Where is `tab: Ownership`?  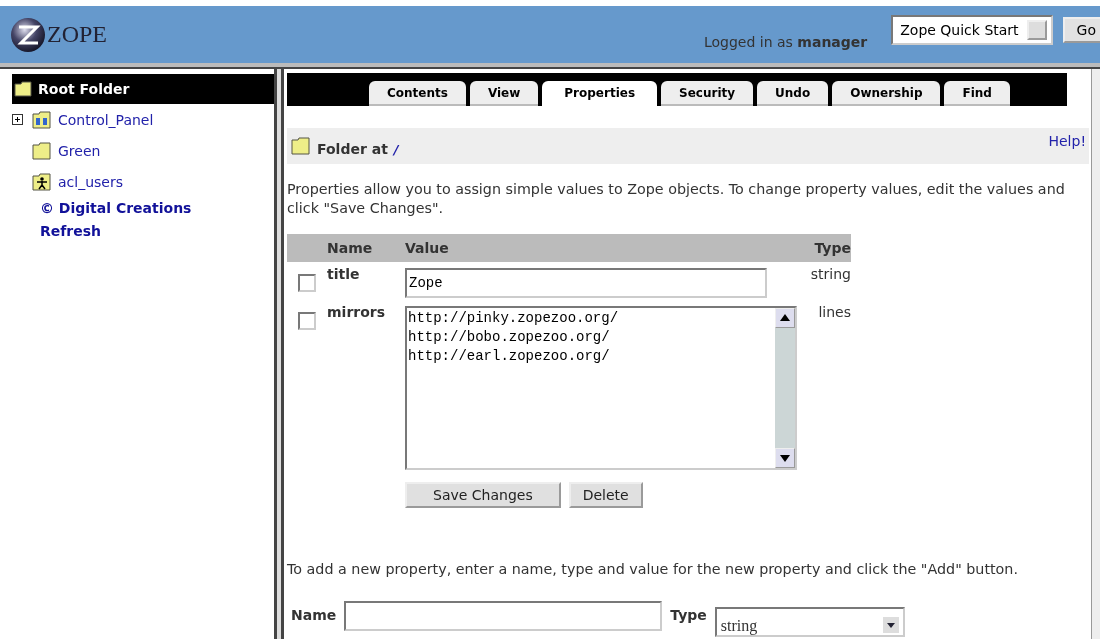 tab: Ownership is located at coordinates (886, 93).